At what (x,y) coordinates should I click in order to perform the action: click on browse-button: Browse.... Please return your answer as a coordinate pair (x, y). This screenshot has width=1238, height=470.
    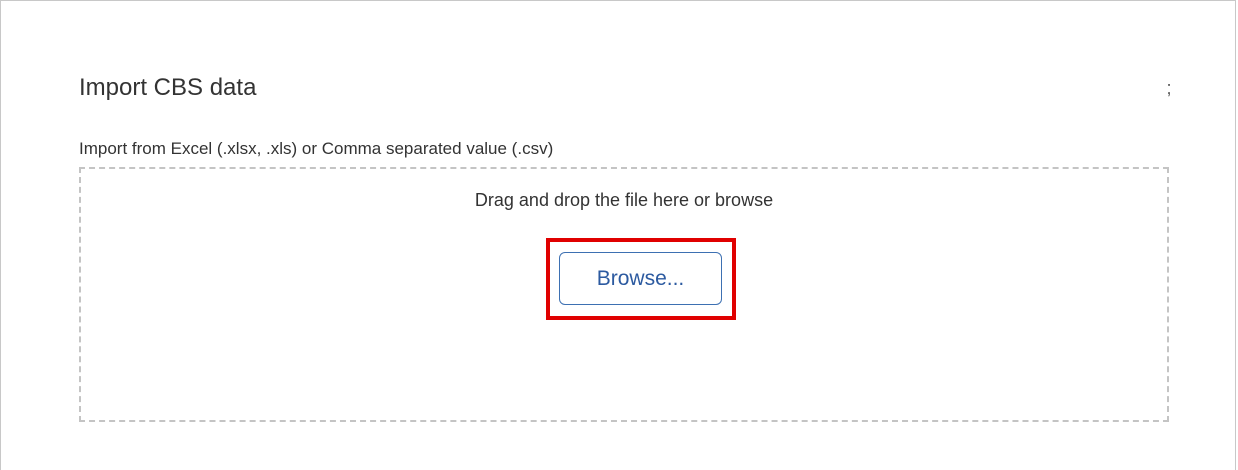
    Looking at the image, I should click on (640, 278).